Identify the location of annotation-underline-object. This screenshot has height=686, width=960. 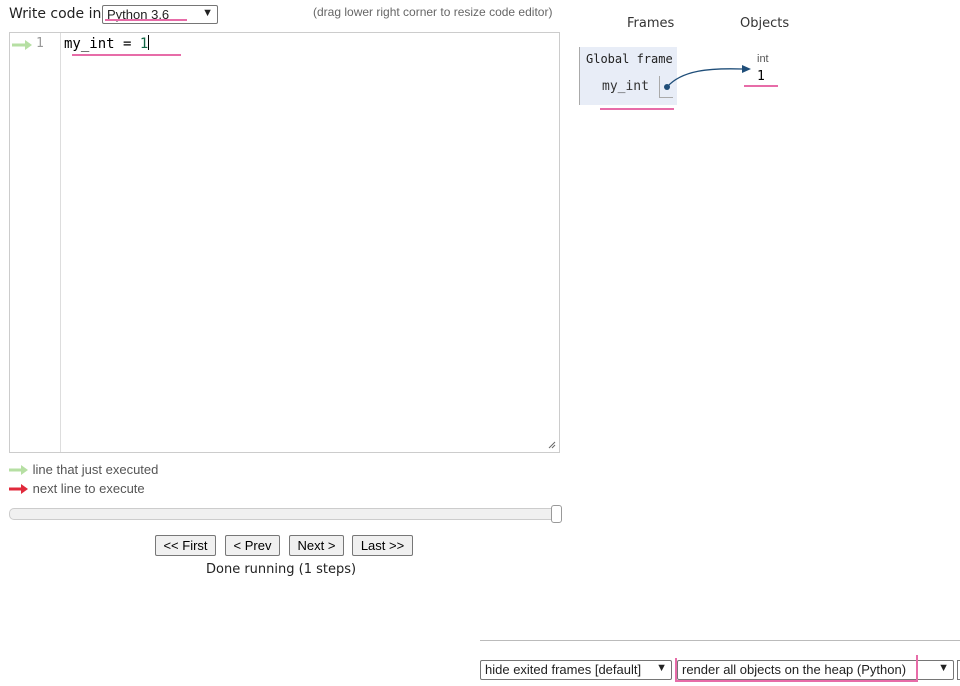
(761, 86).